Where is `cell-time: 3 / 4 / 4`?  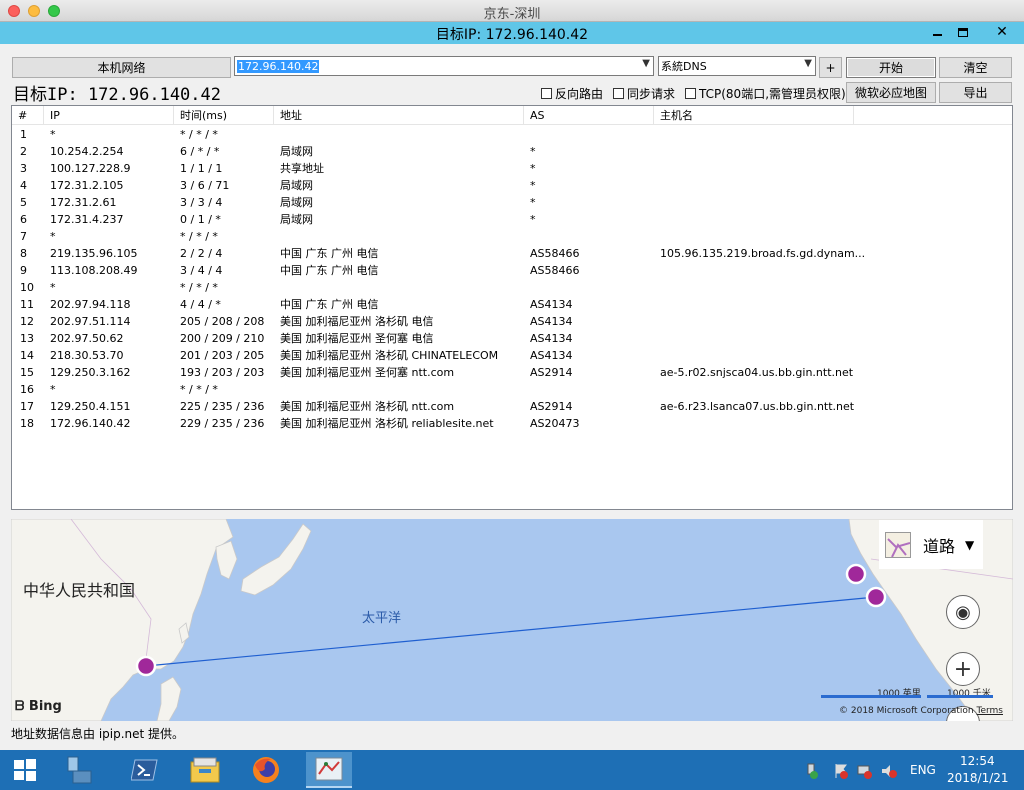
cell-time: 3 / 4 / 4 is located at coordinates (201, 270).